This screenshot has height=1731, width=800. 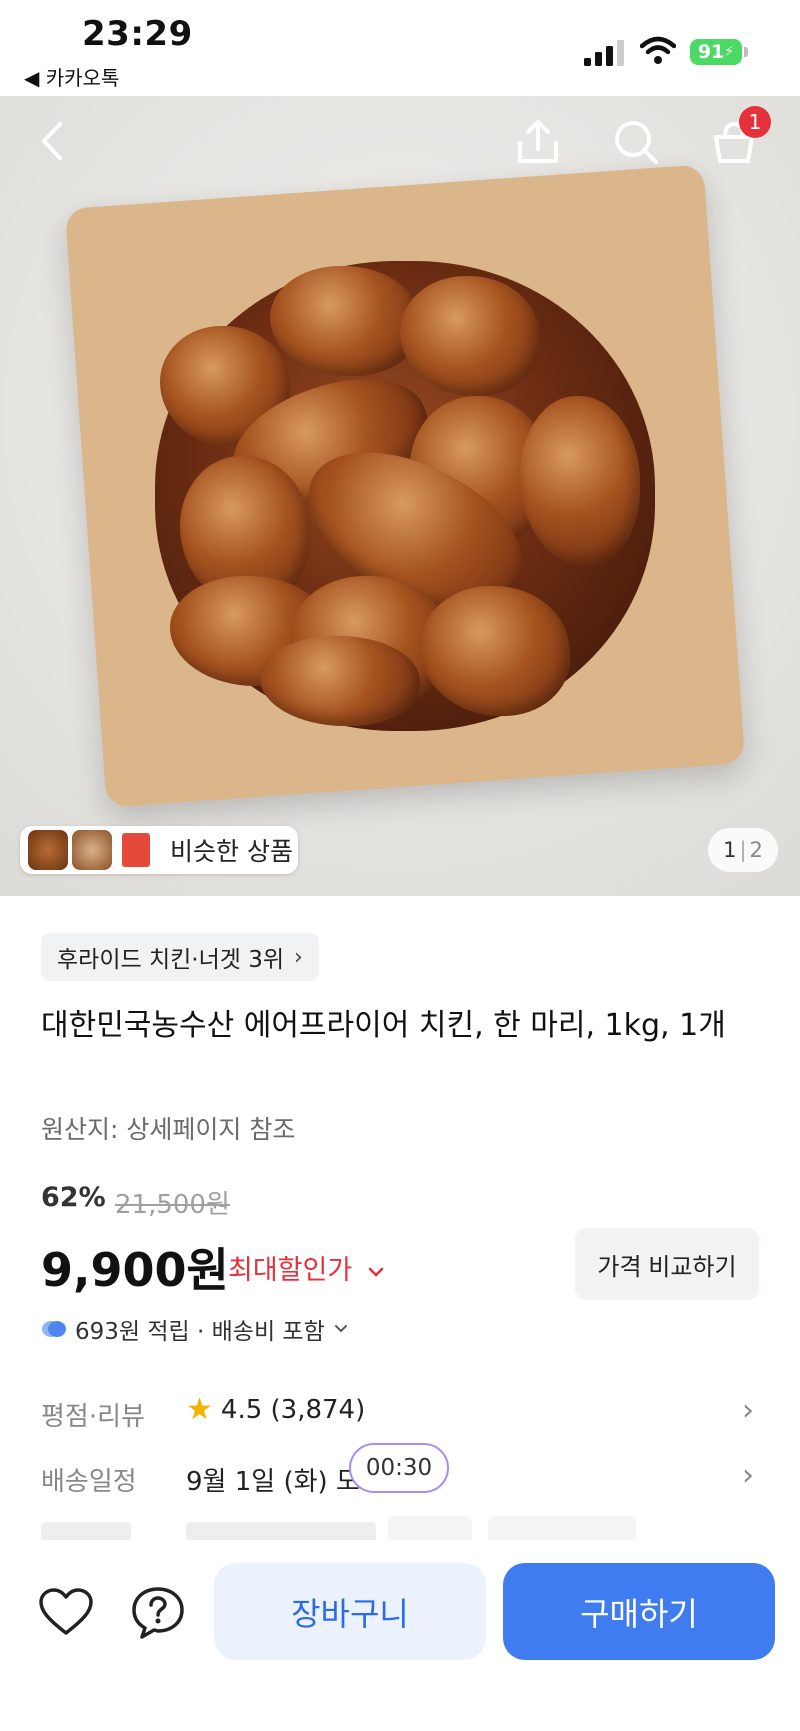 I want to click on search-button, so click(x=636, y=142).